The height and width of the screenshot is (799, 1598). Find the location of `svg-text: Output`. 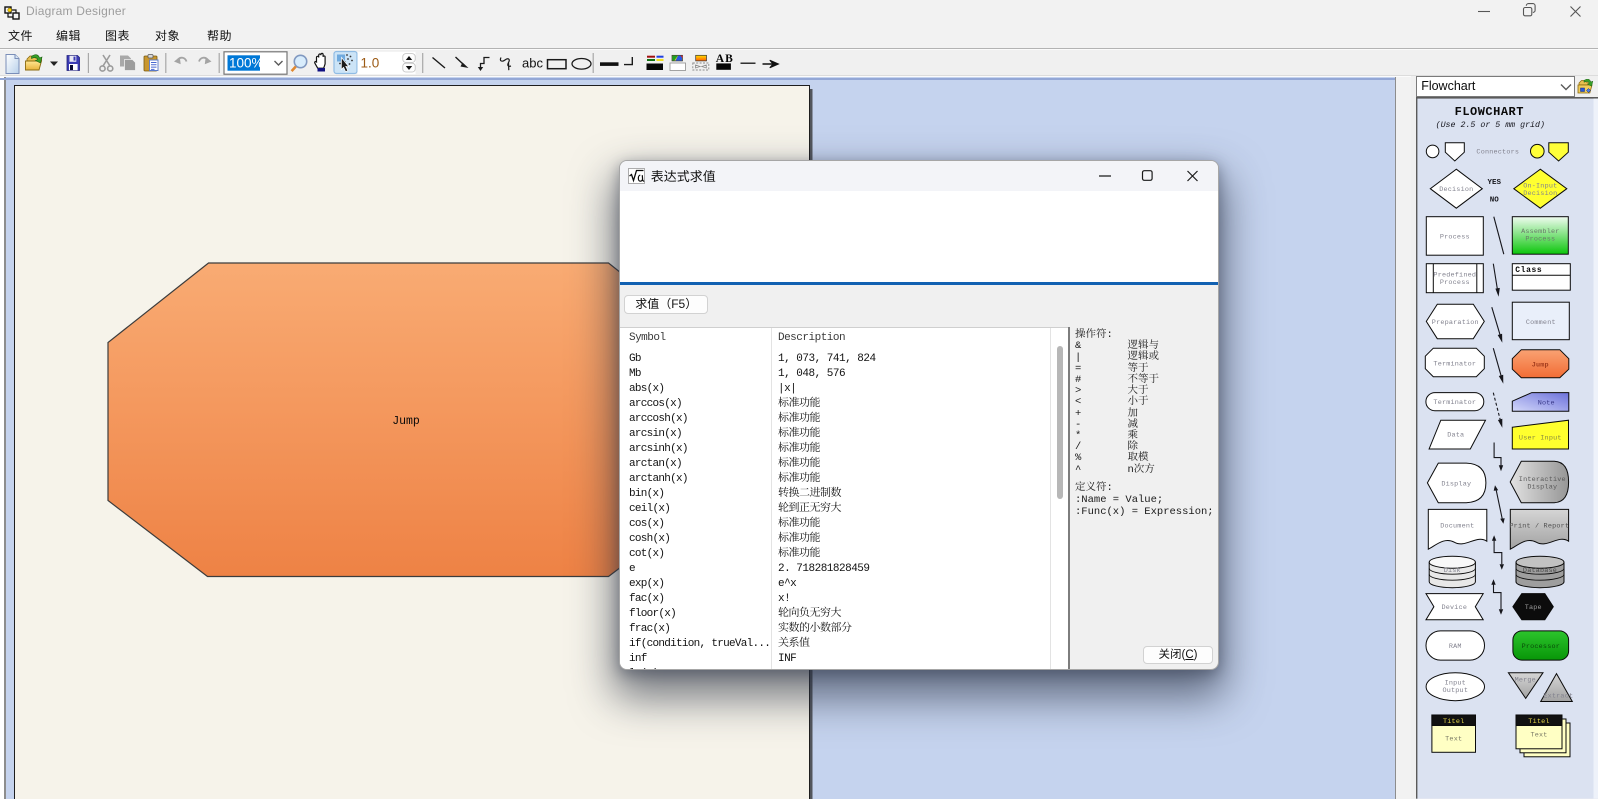

svg-text: Output is located at coordinates (1455, 691).